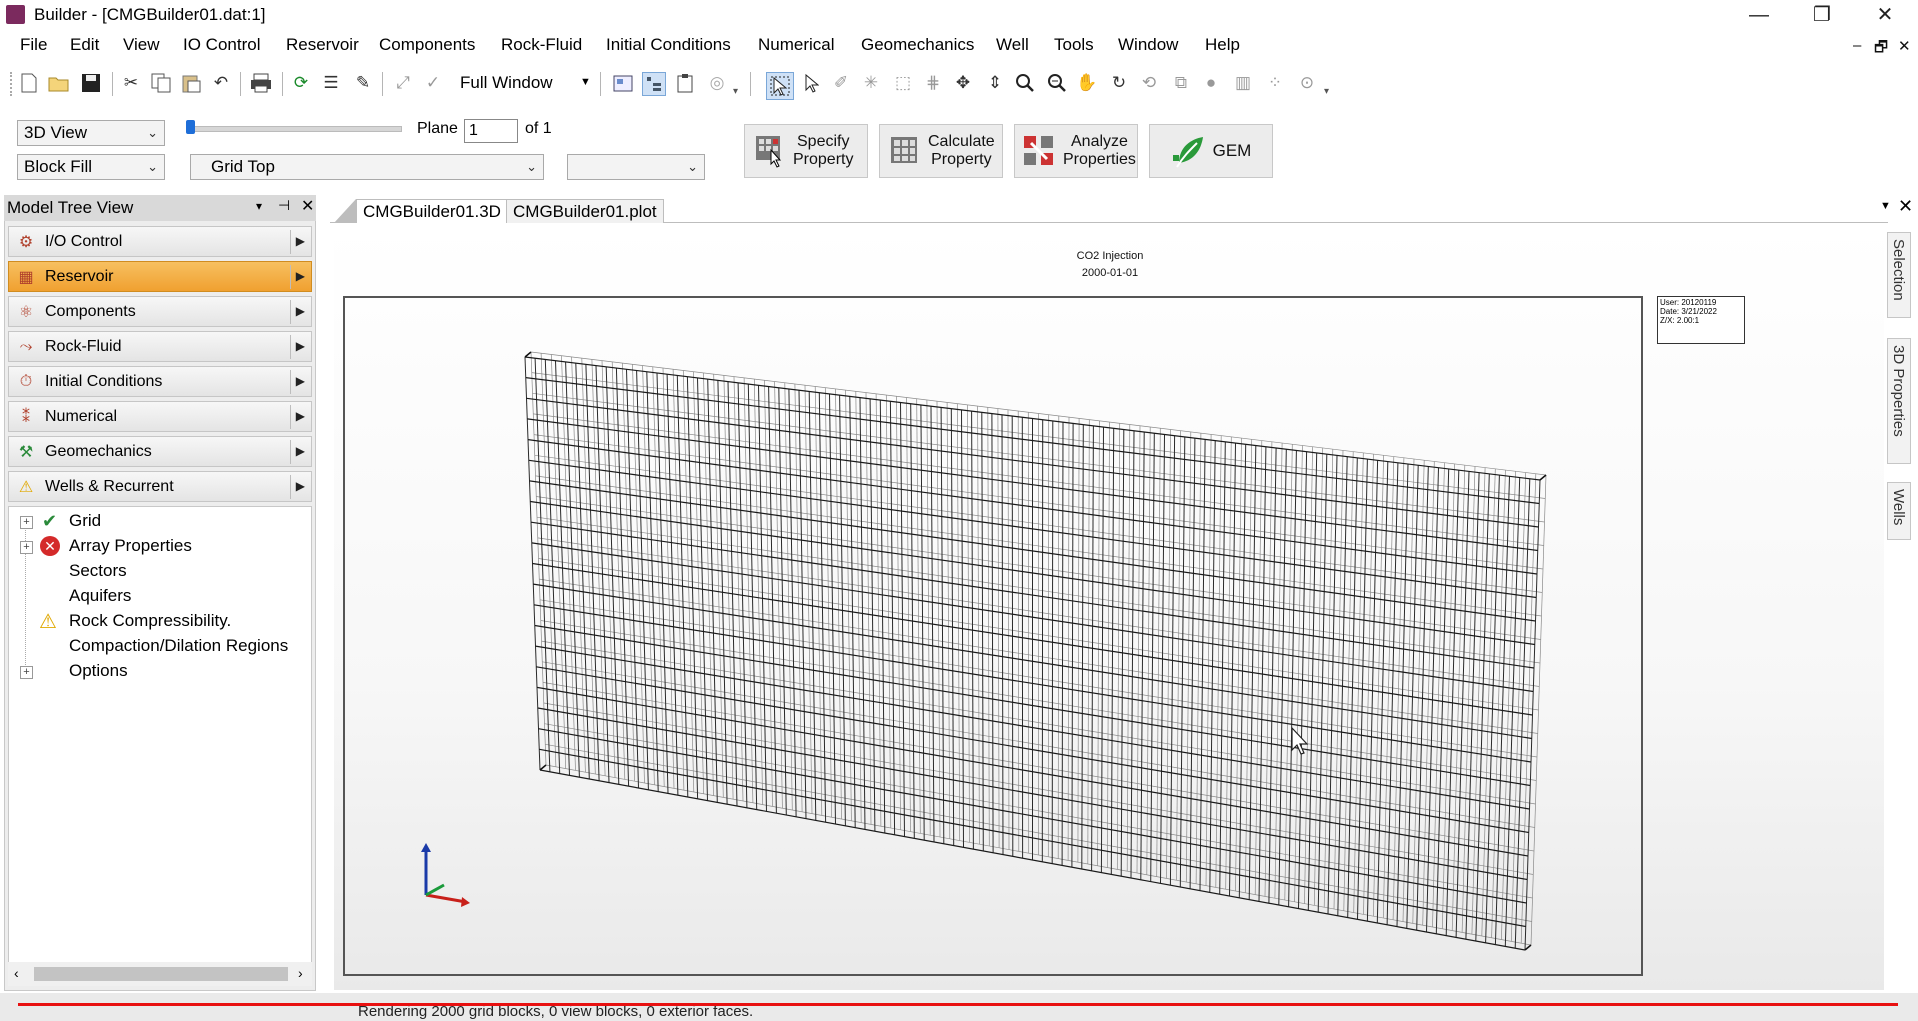  What do you see at coordinates (1898, 507) in the screenshot?
I see `side-tab-label: Wells` at bounding box center [1898, 507].